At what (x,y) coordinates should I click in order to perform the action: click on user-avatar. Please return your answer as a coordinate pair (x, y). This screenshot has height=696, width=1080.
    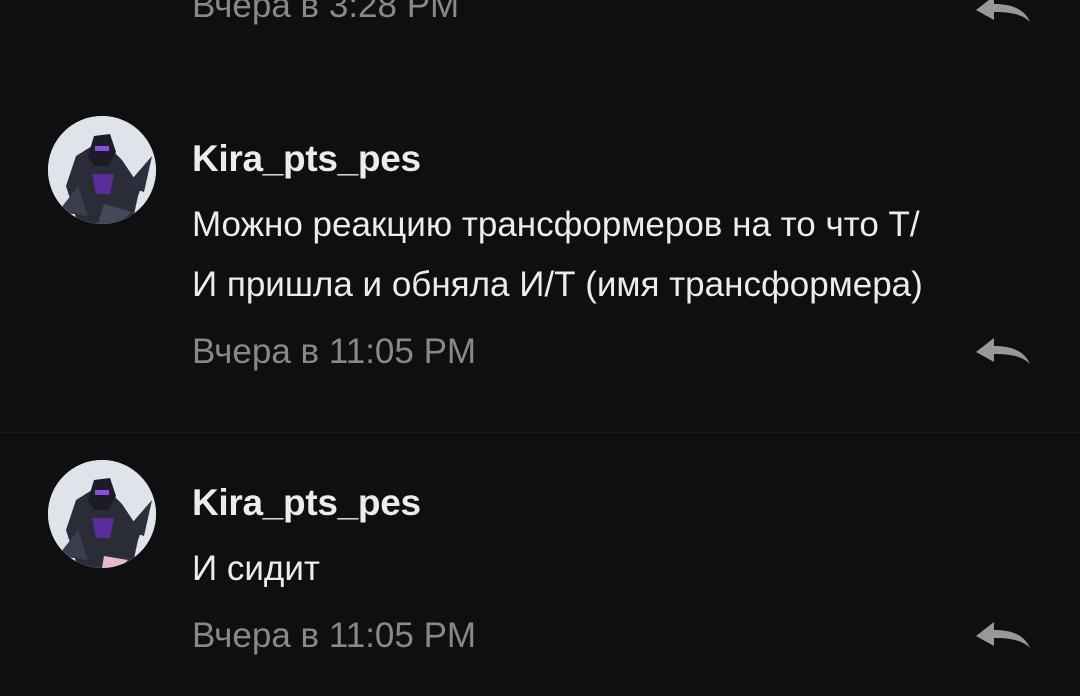
    Looking at the image, I should click on (102, 514).